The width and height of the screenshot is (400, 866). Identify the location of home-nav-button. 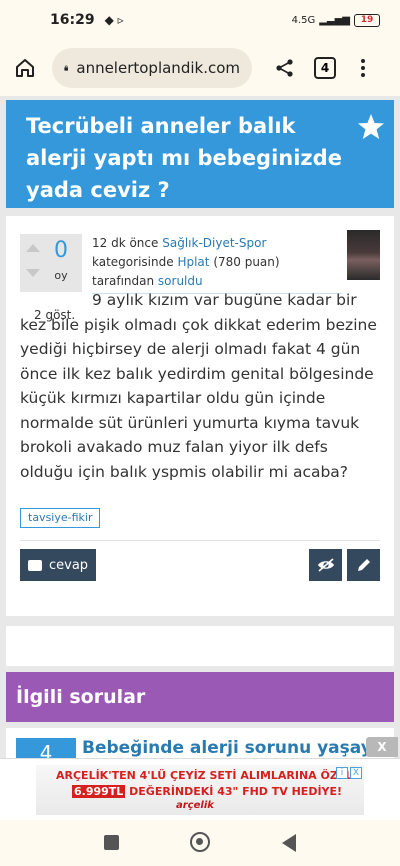
(200, 842).